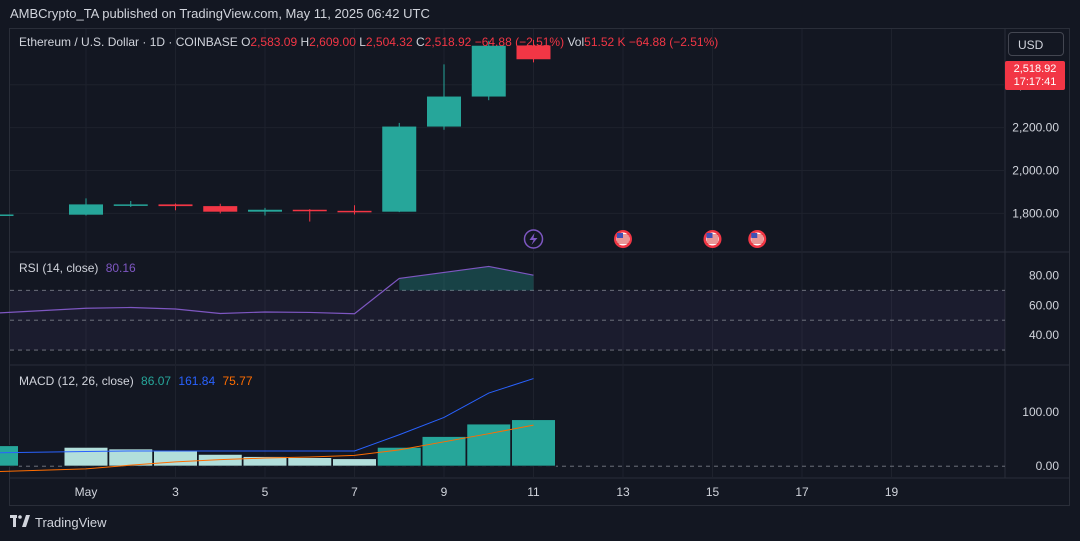  I want to click on volume-label: Vol, so click(576, 42).